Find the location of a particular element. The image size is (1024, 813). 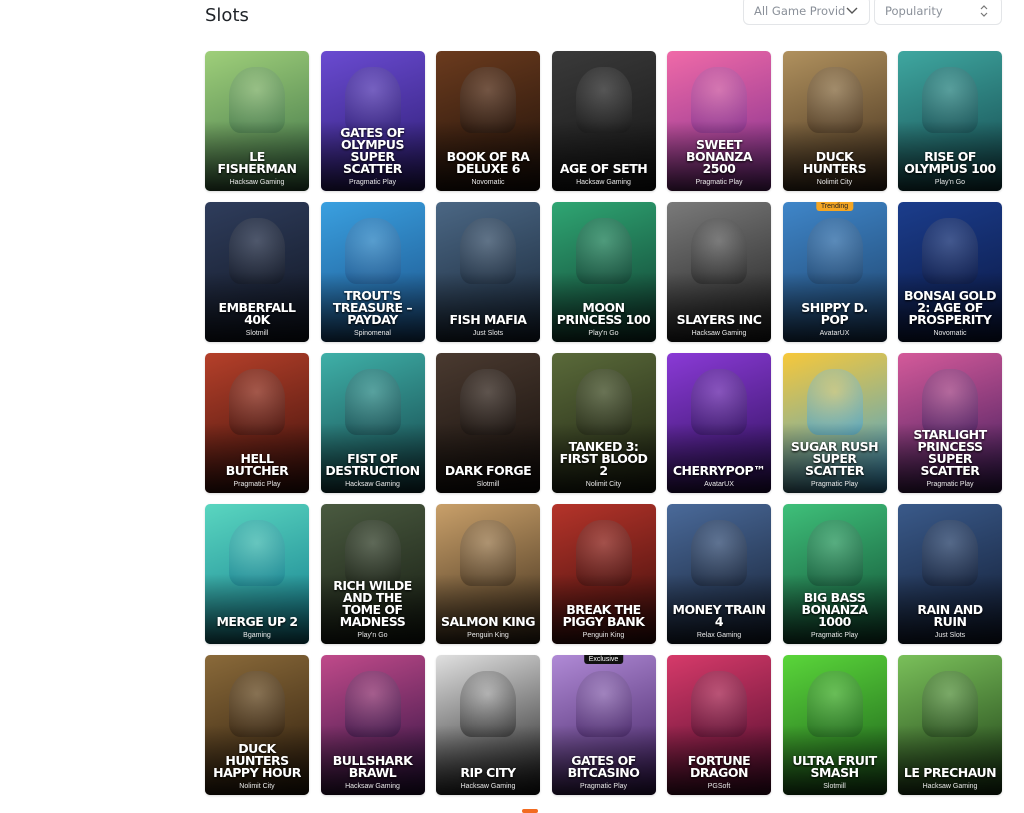

game-card: SLAYERS INC Hacksaw Gaming is located at coordinates (719, 272).